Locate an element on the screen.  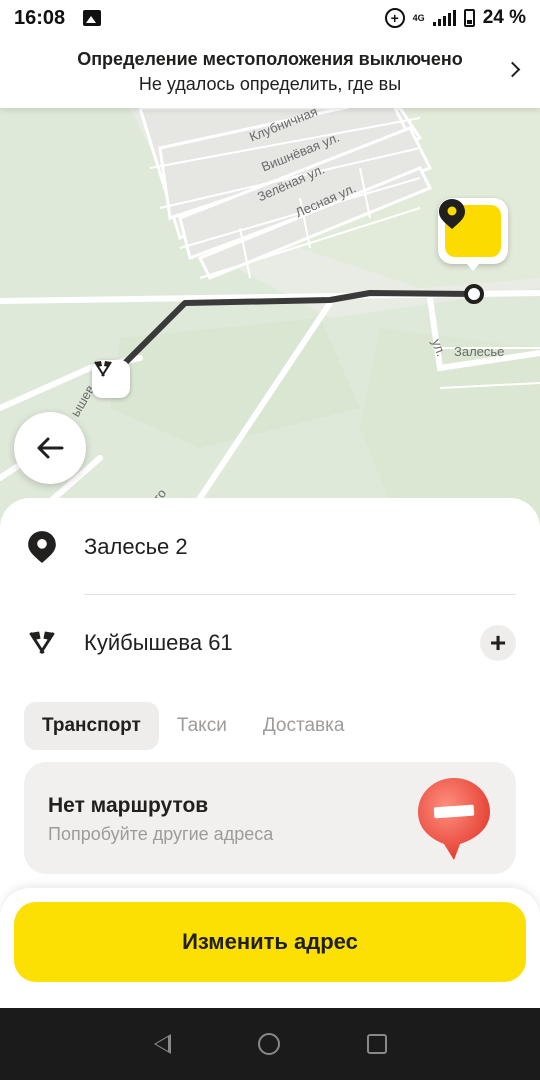
street-label: Залесье is located at coordinates (479, 351).